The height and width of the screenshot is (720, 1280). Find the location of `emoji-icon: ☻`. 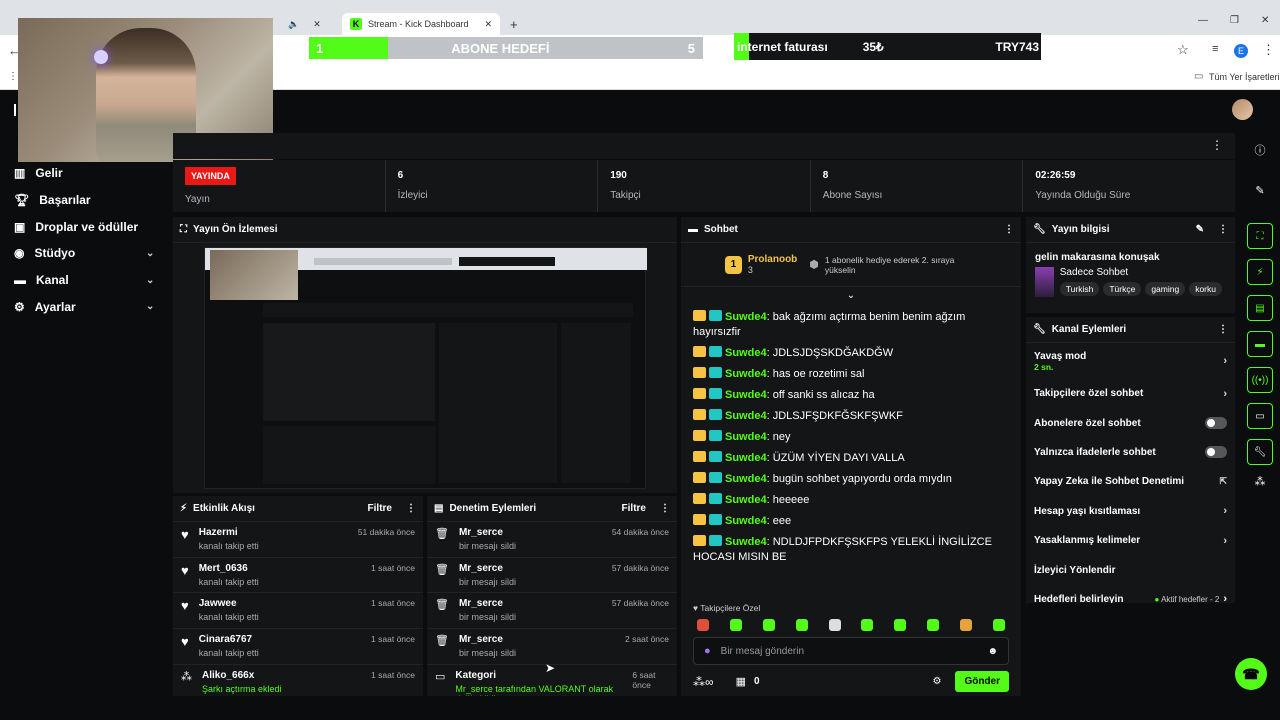

emoji-icon: ☻ is located at coordinates (992, 651).